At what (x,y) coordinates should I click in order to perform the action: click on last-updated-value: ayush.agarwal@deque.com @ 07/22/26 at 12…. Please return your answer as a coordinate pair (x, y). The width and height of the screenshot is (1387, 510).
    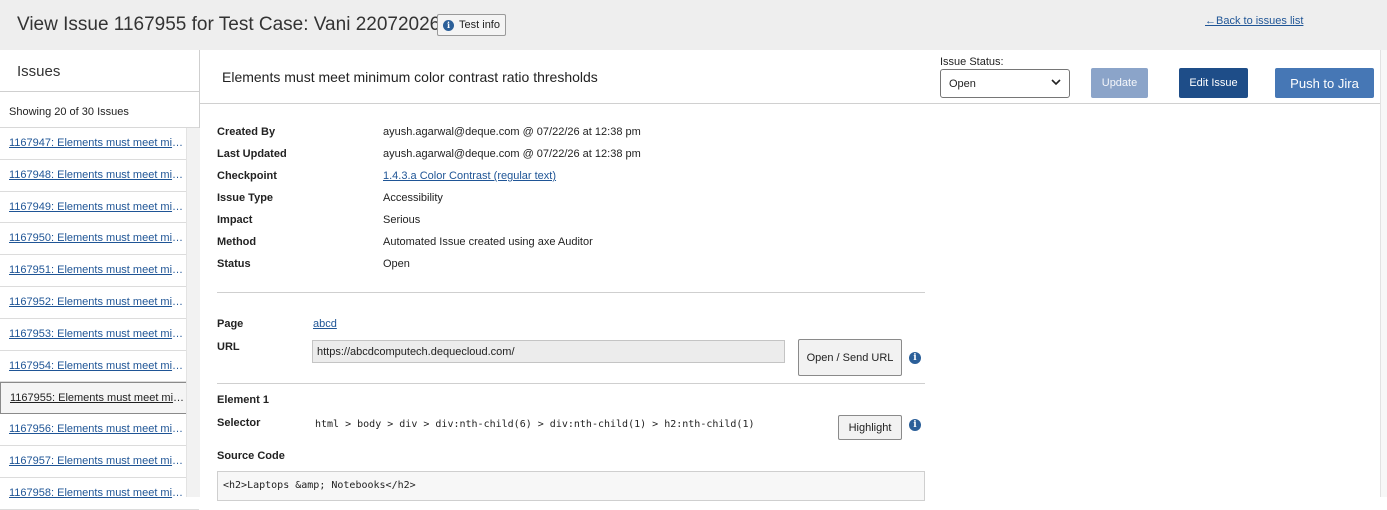
    Looking at the image, I should click on (512, 154).